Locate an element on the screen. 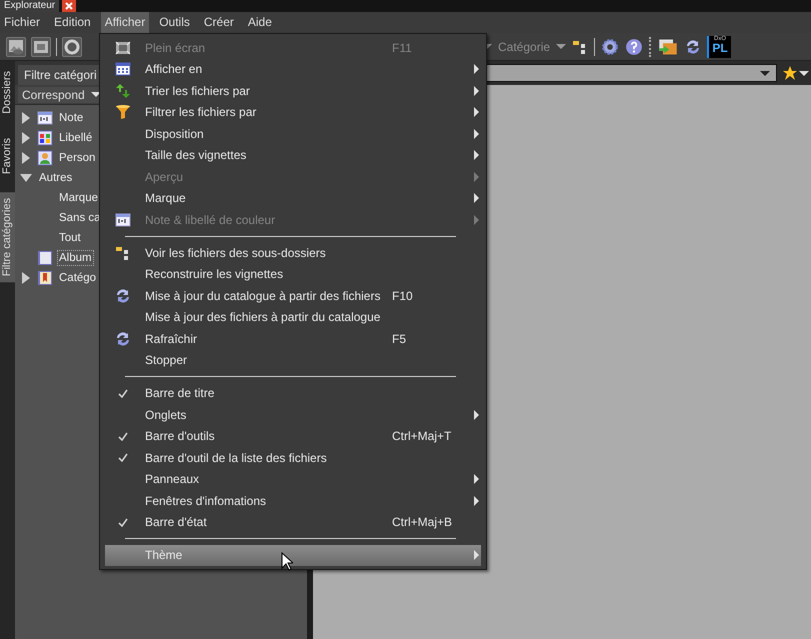 The width and height of the screenshot is (811, 639). menu-item-label: Aperçu is located at coordinates (164, 177).